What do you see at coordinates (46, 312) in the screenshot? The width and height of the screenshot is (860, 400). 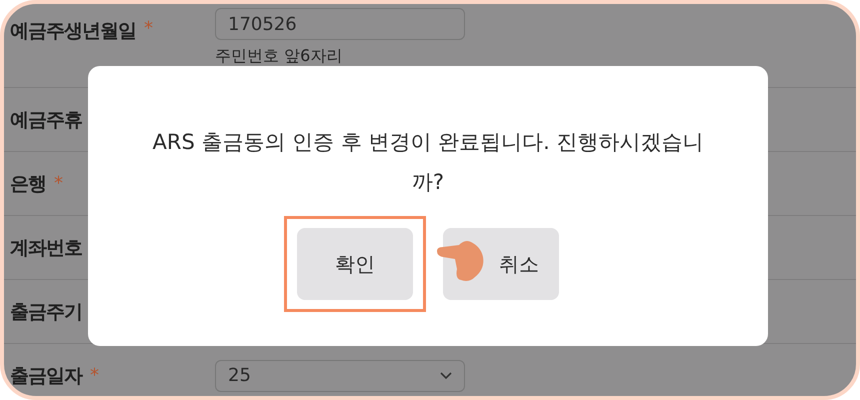 I see `field-label: 출금주기` at bounding box center [46, 312].